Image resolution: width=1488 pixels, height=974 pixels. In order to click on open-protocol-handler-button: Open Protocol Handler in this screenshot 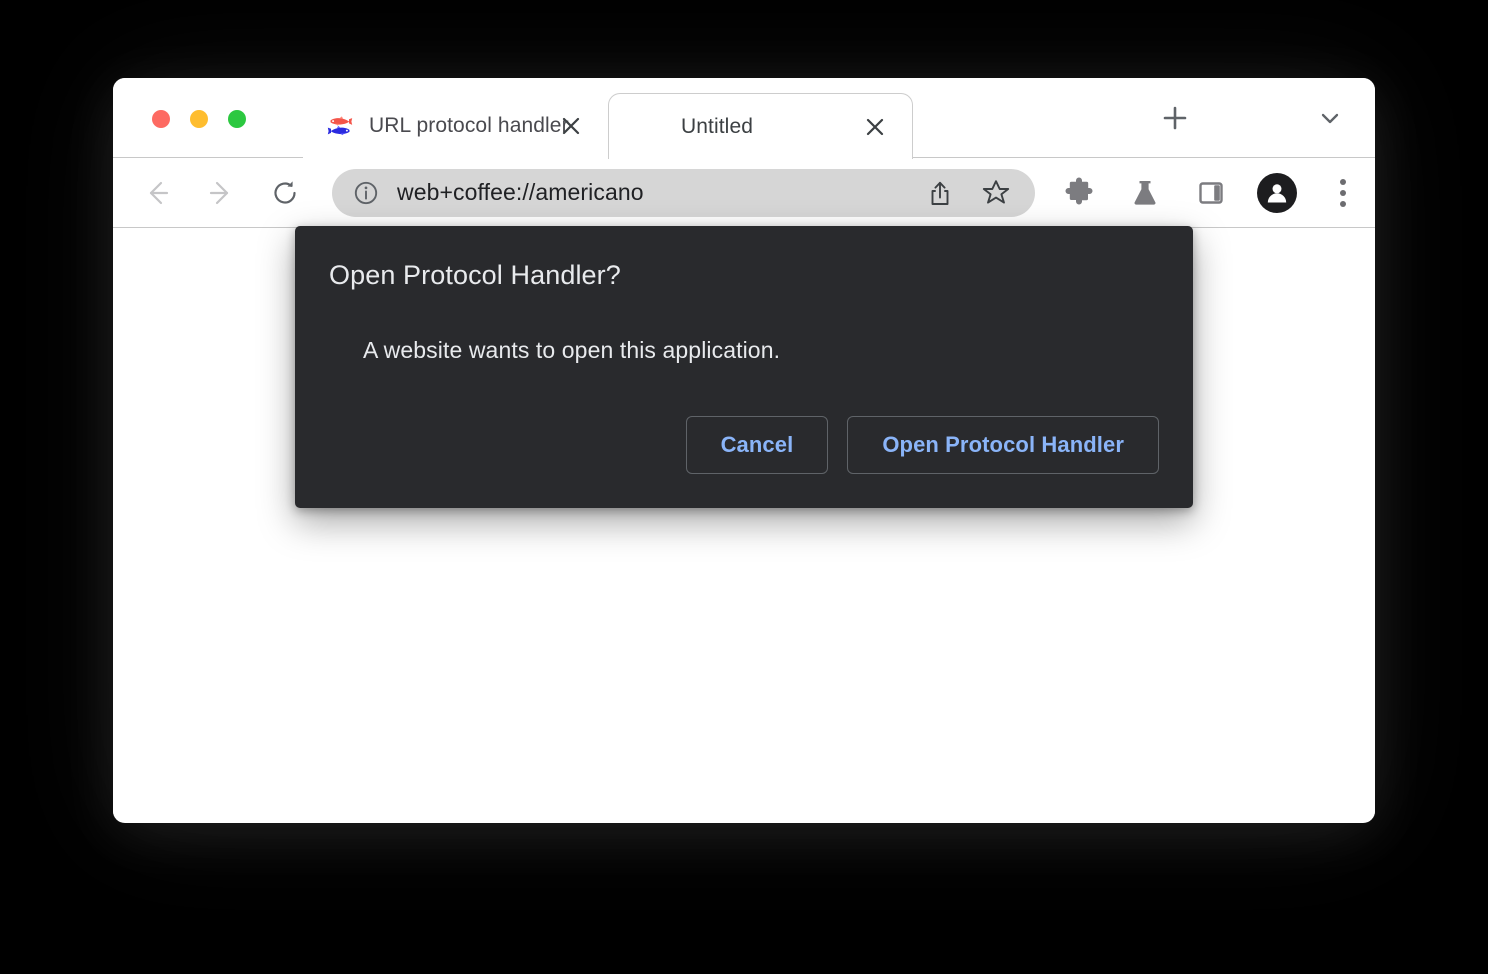, I will do `click(1003, 445)`.